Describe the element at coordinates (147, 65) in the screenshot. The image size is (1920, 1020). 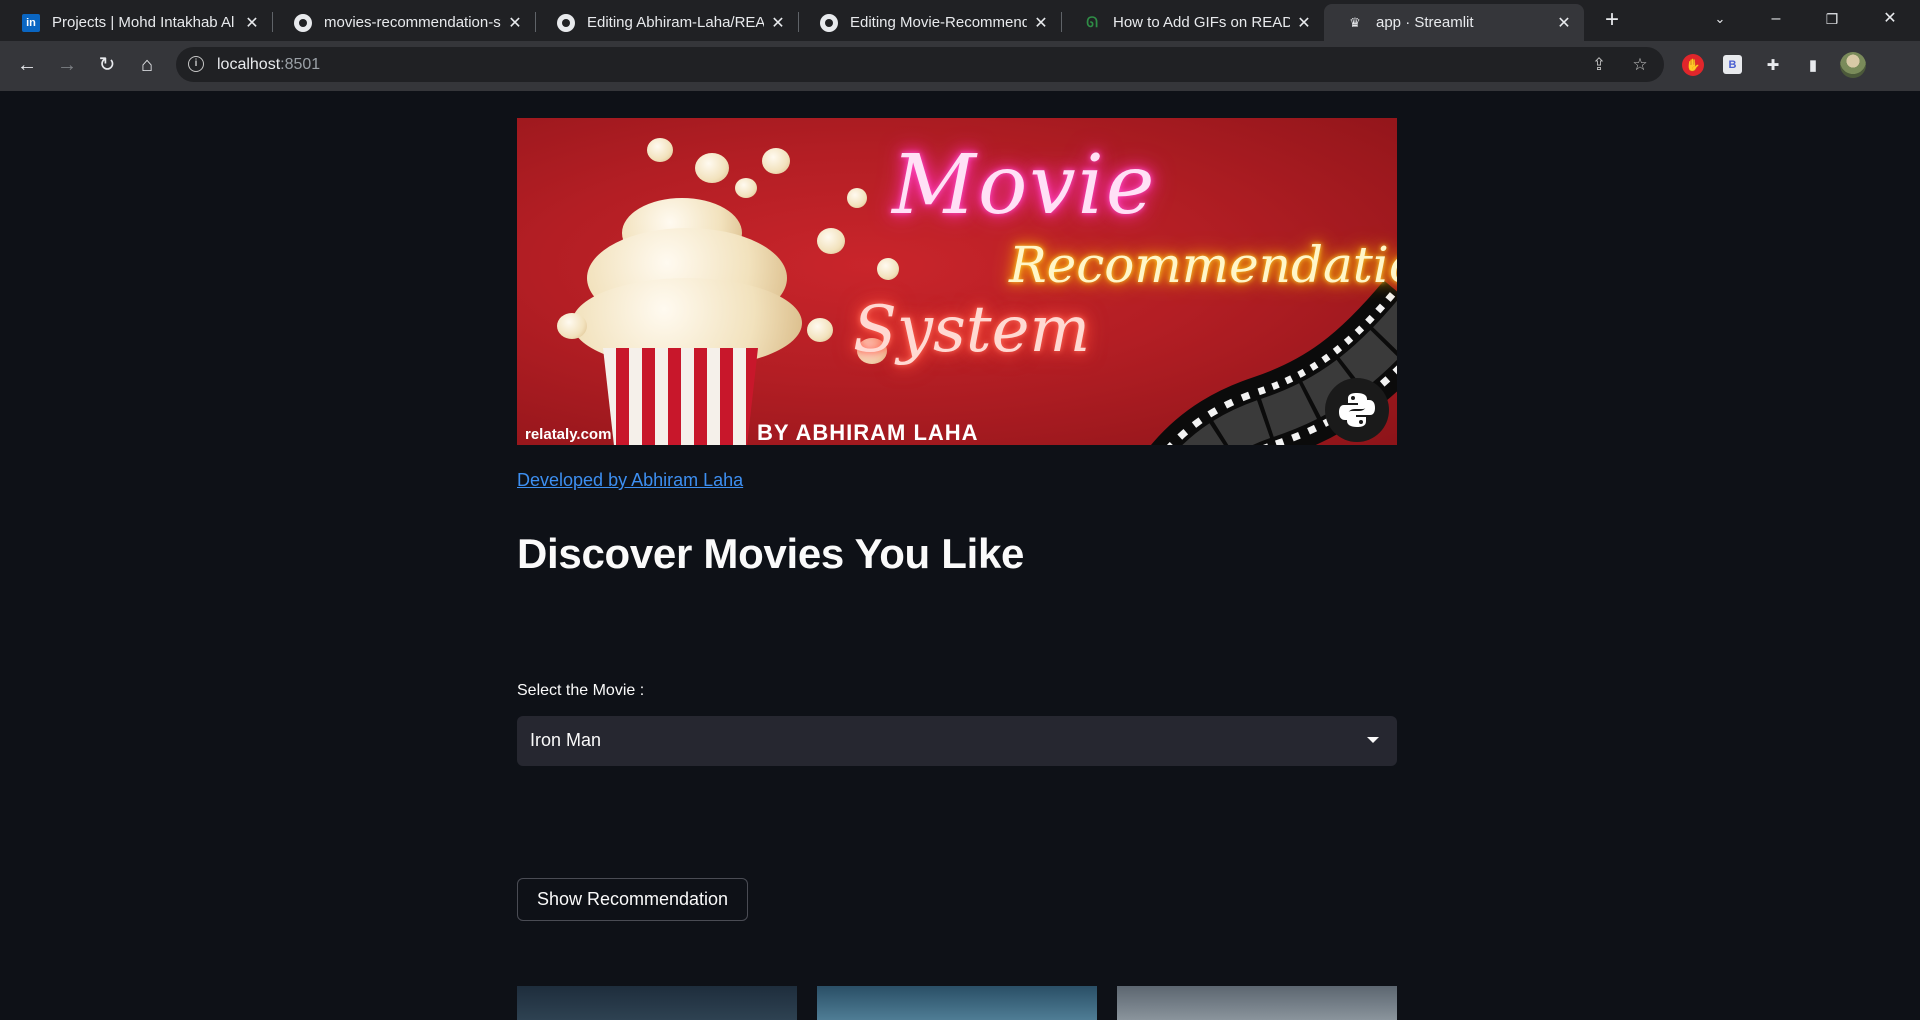
I see `home-button: ⌂` at that location.